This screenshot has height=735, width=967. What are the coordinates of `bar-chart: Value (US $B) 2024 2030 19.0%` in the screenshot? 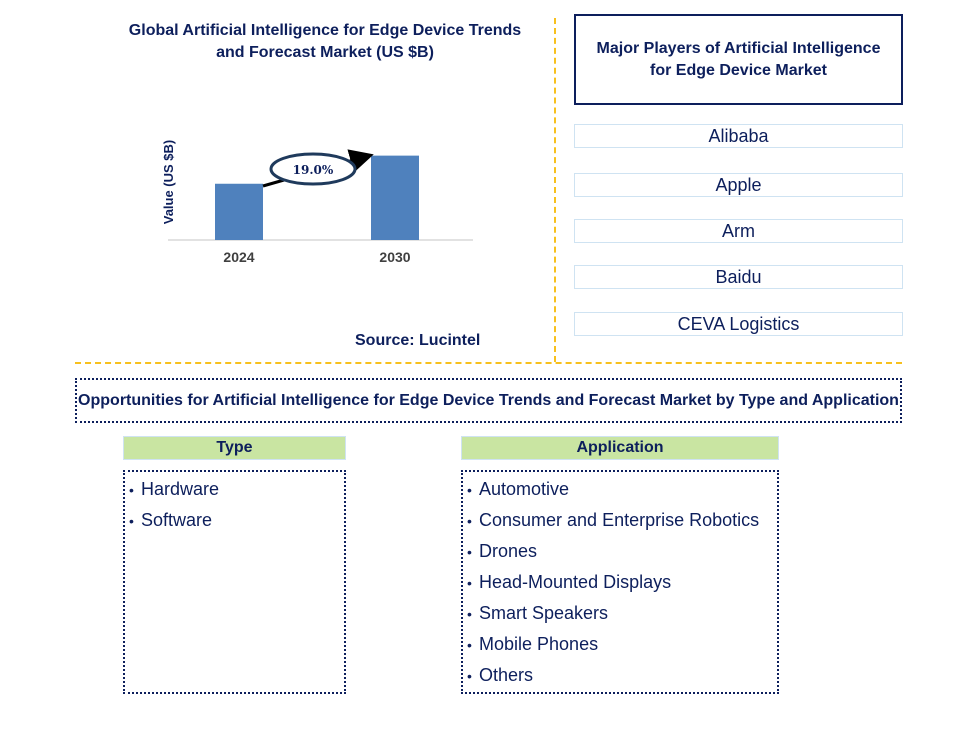 It's located at (317, 202).